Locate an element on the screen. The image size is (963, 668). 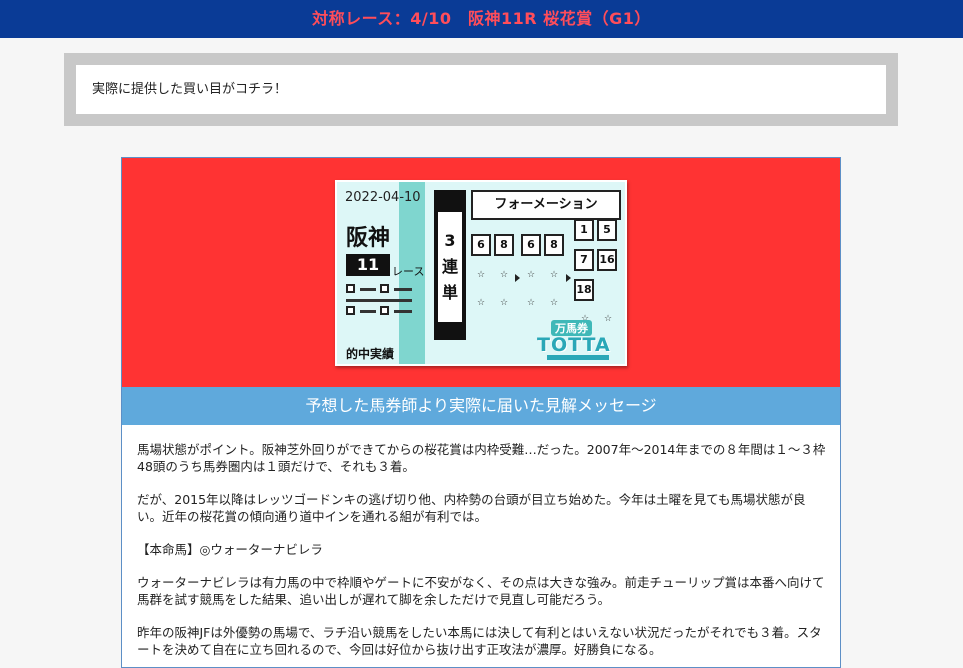
logo-main: TOTTA is located at coordinates (574, 345).